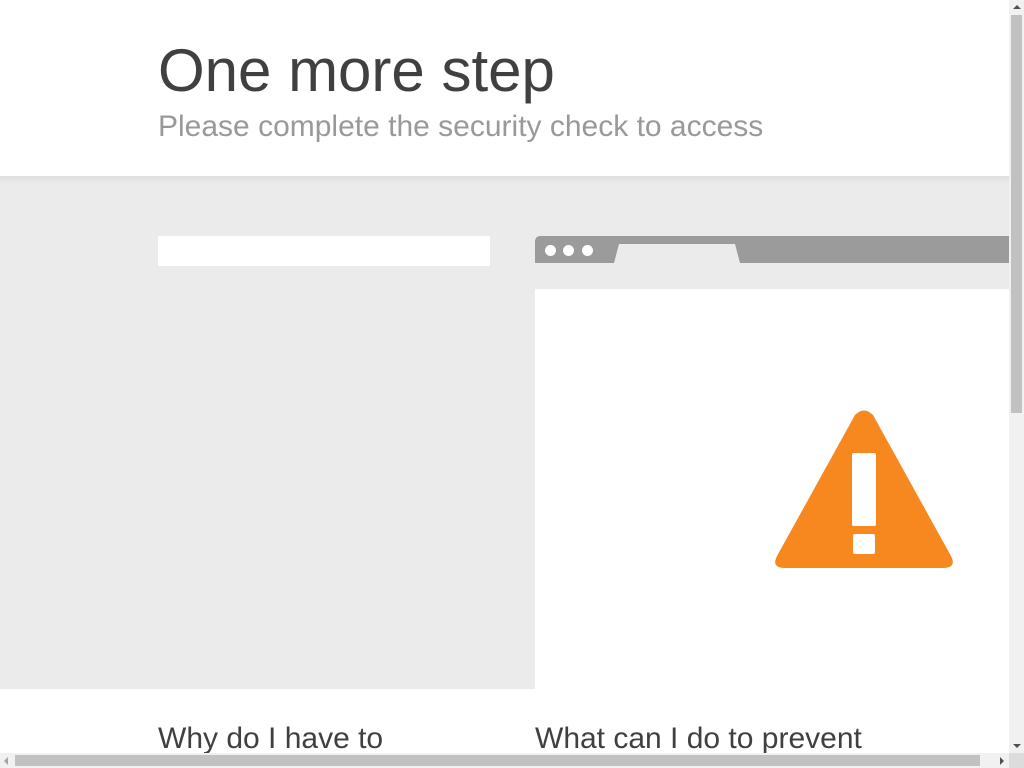  What do you see at coordinates (772, 249) in the screenshot?
I see `browser-illustration-bar` at bounding box center [772, 249].